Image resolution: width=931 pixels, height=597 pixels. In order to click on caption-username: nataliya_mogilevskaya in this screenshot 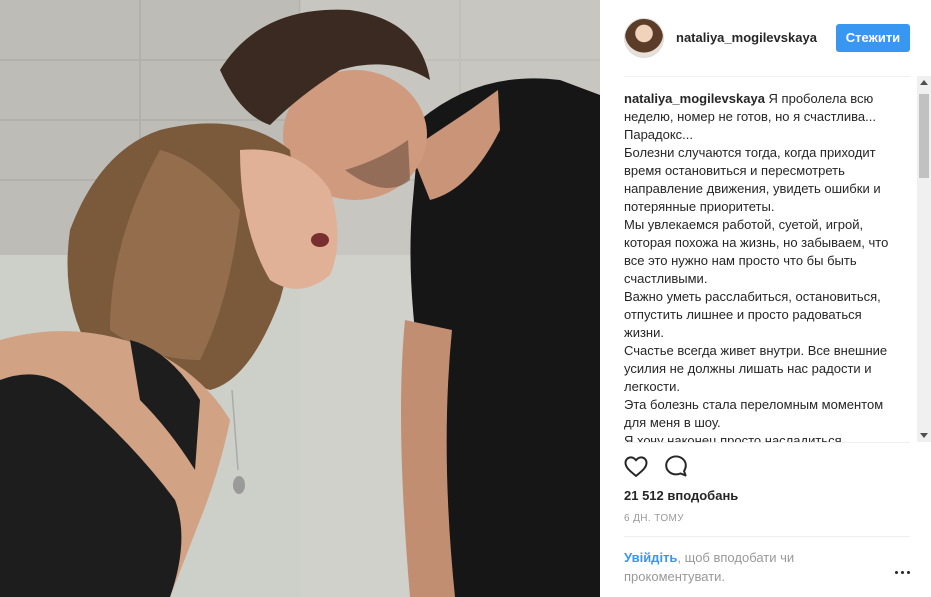, I will do `click(694, 98)`.